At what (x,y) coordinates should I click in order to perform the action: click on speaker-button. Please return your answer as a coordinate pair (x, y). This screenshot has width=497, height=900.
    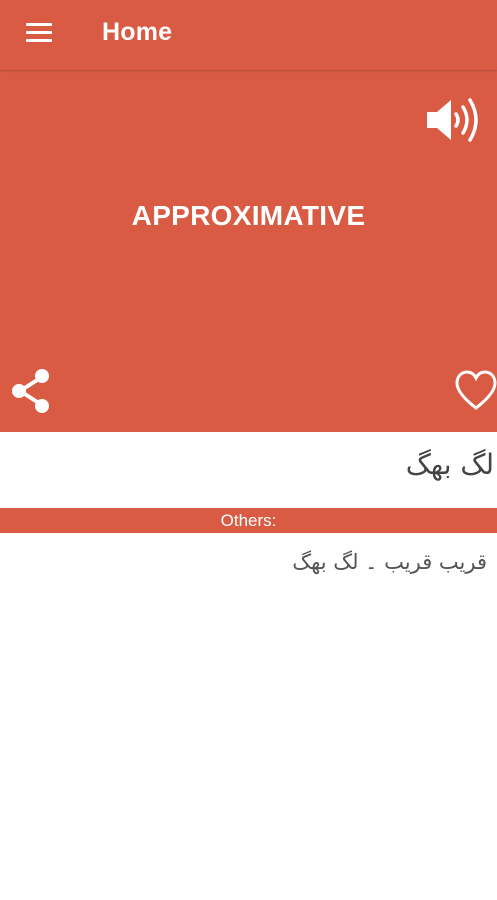
    Looking at the image, I should click on (454, 120).